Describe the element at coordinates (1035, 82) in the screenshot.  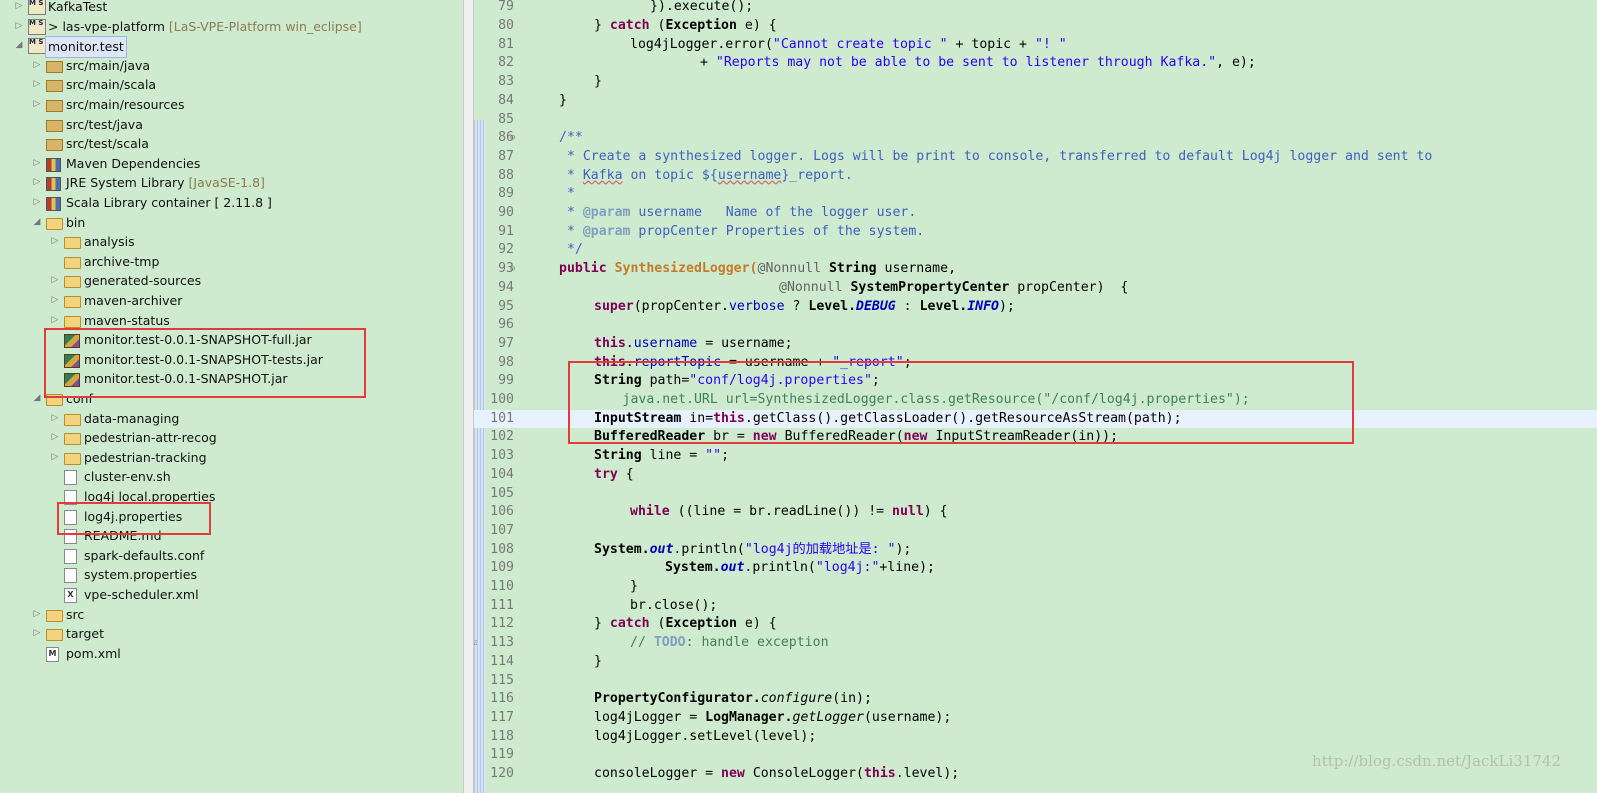
I see `code-line: 83}` at that location.